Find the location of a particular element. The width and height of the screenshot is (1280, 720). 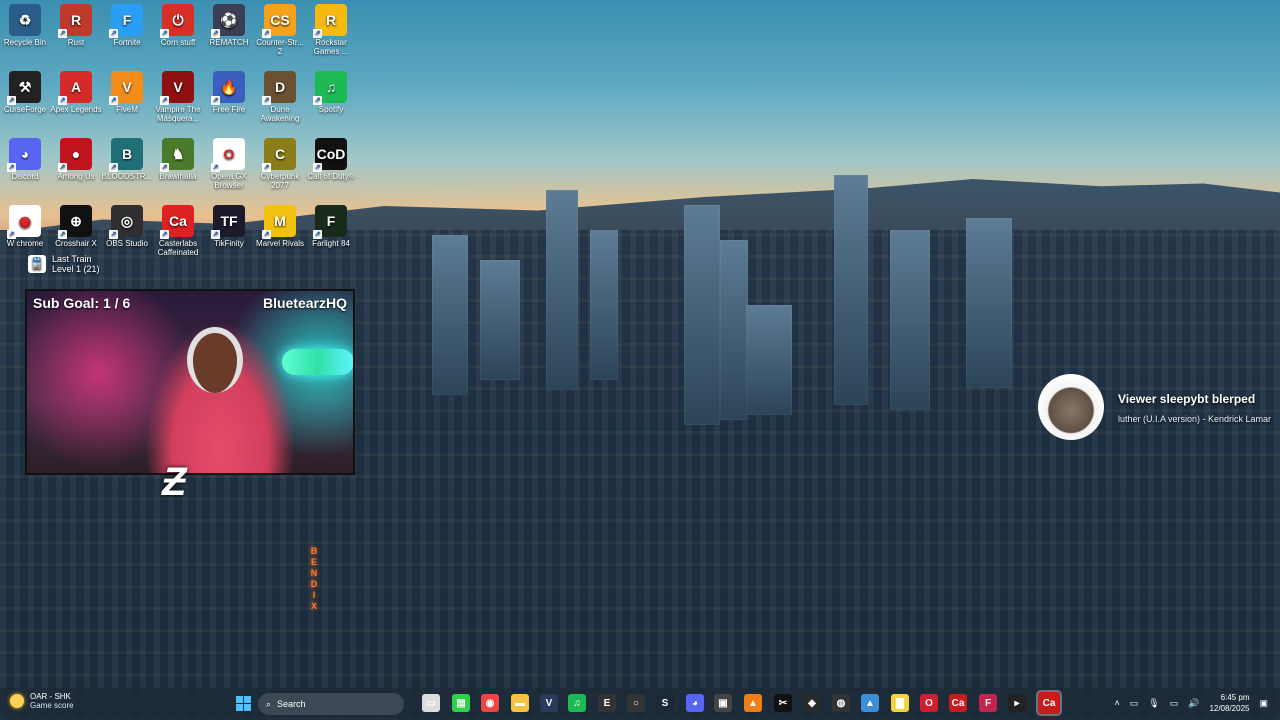

desktop-icon-discord: ◕ ↗ Discord is located at coordinates (26, 157).